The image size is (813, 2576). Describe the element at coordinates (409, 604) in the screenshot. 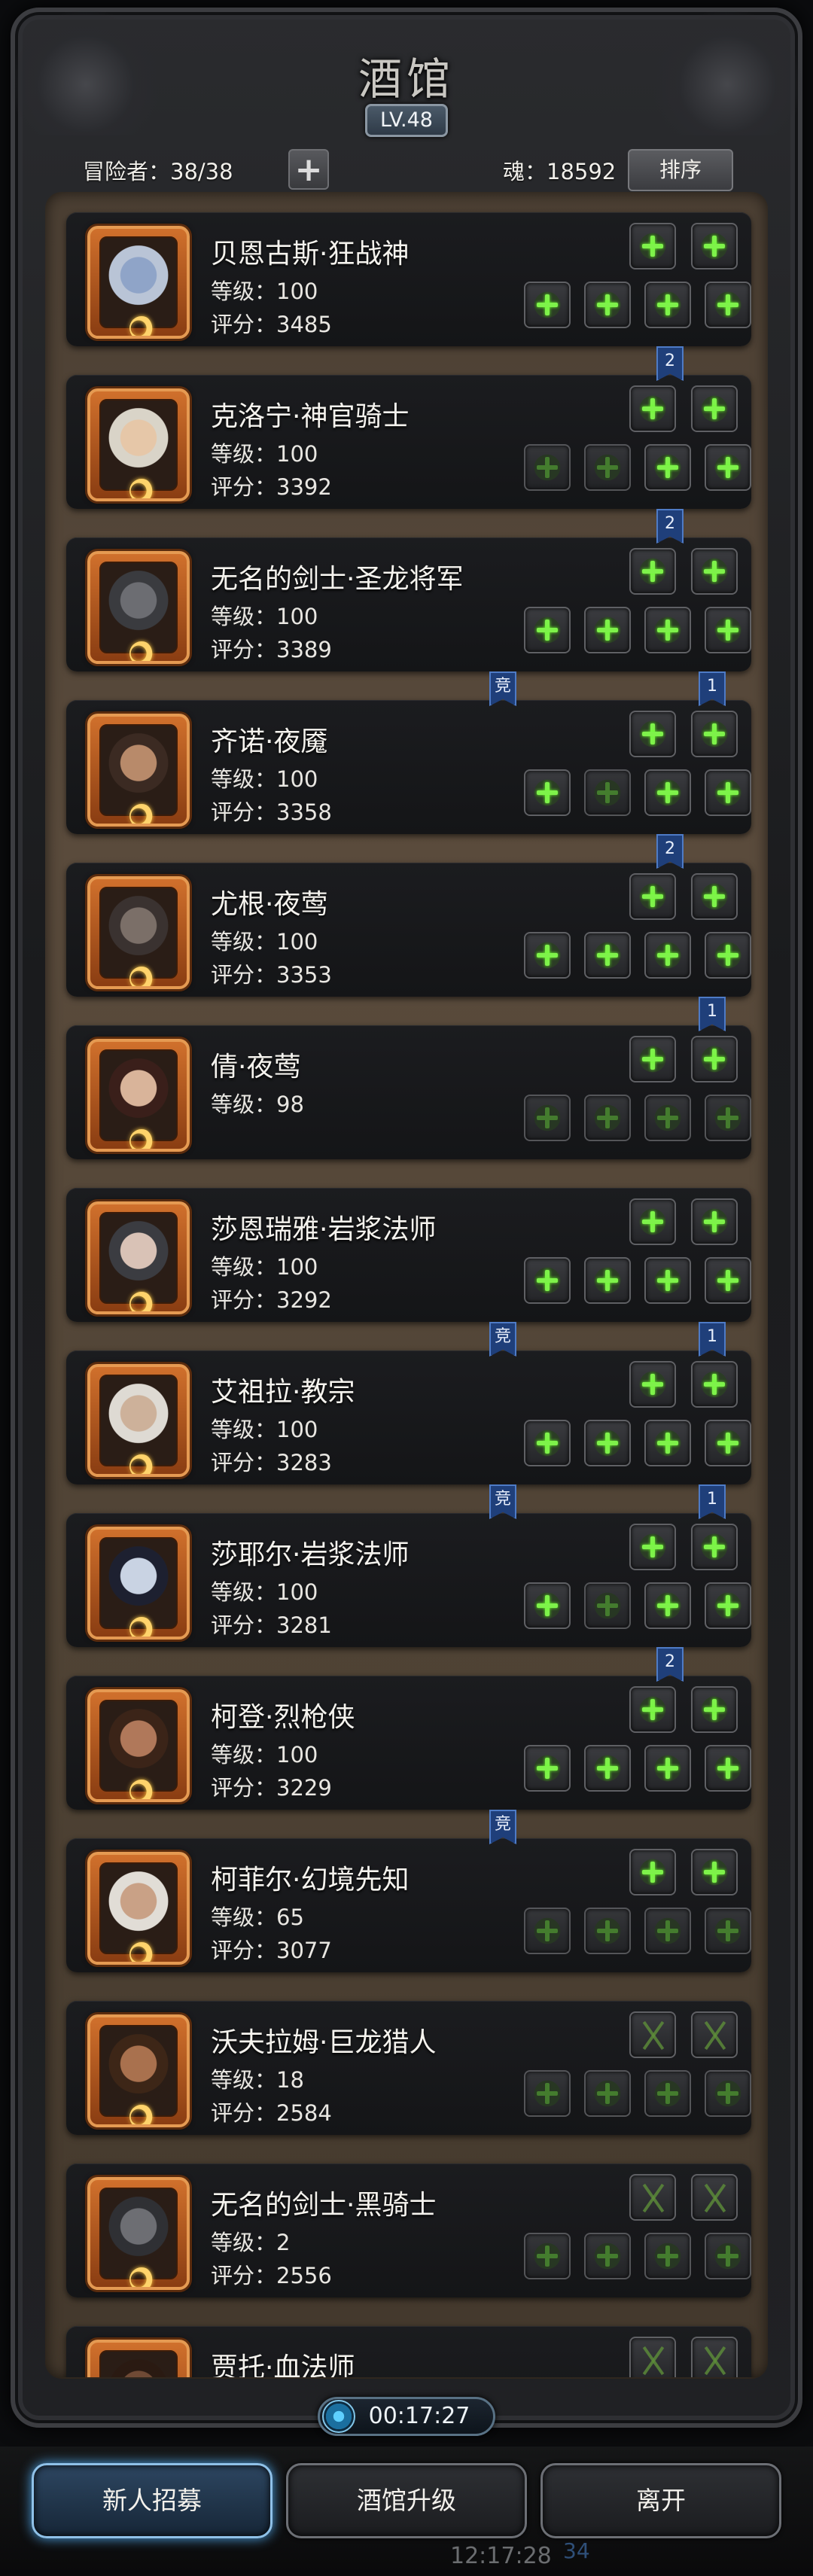

I see `hero-card: 无名的剑士·圣龙将军 等级：100 评分：3389` at that location.